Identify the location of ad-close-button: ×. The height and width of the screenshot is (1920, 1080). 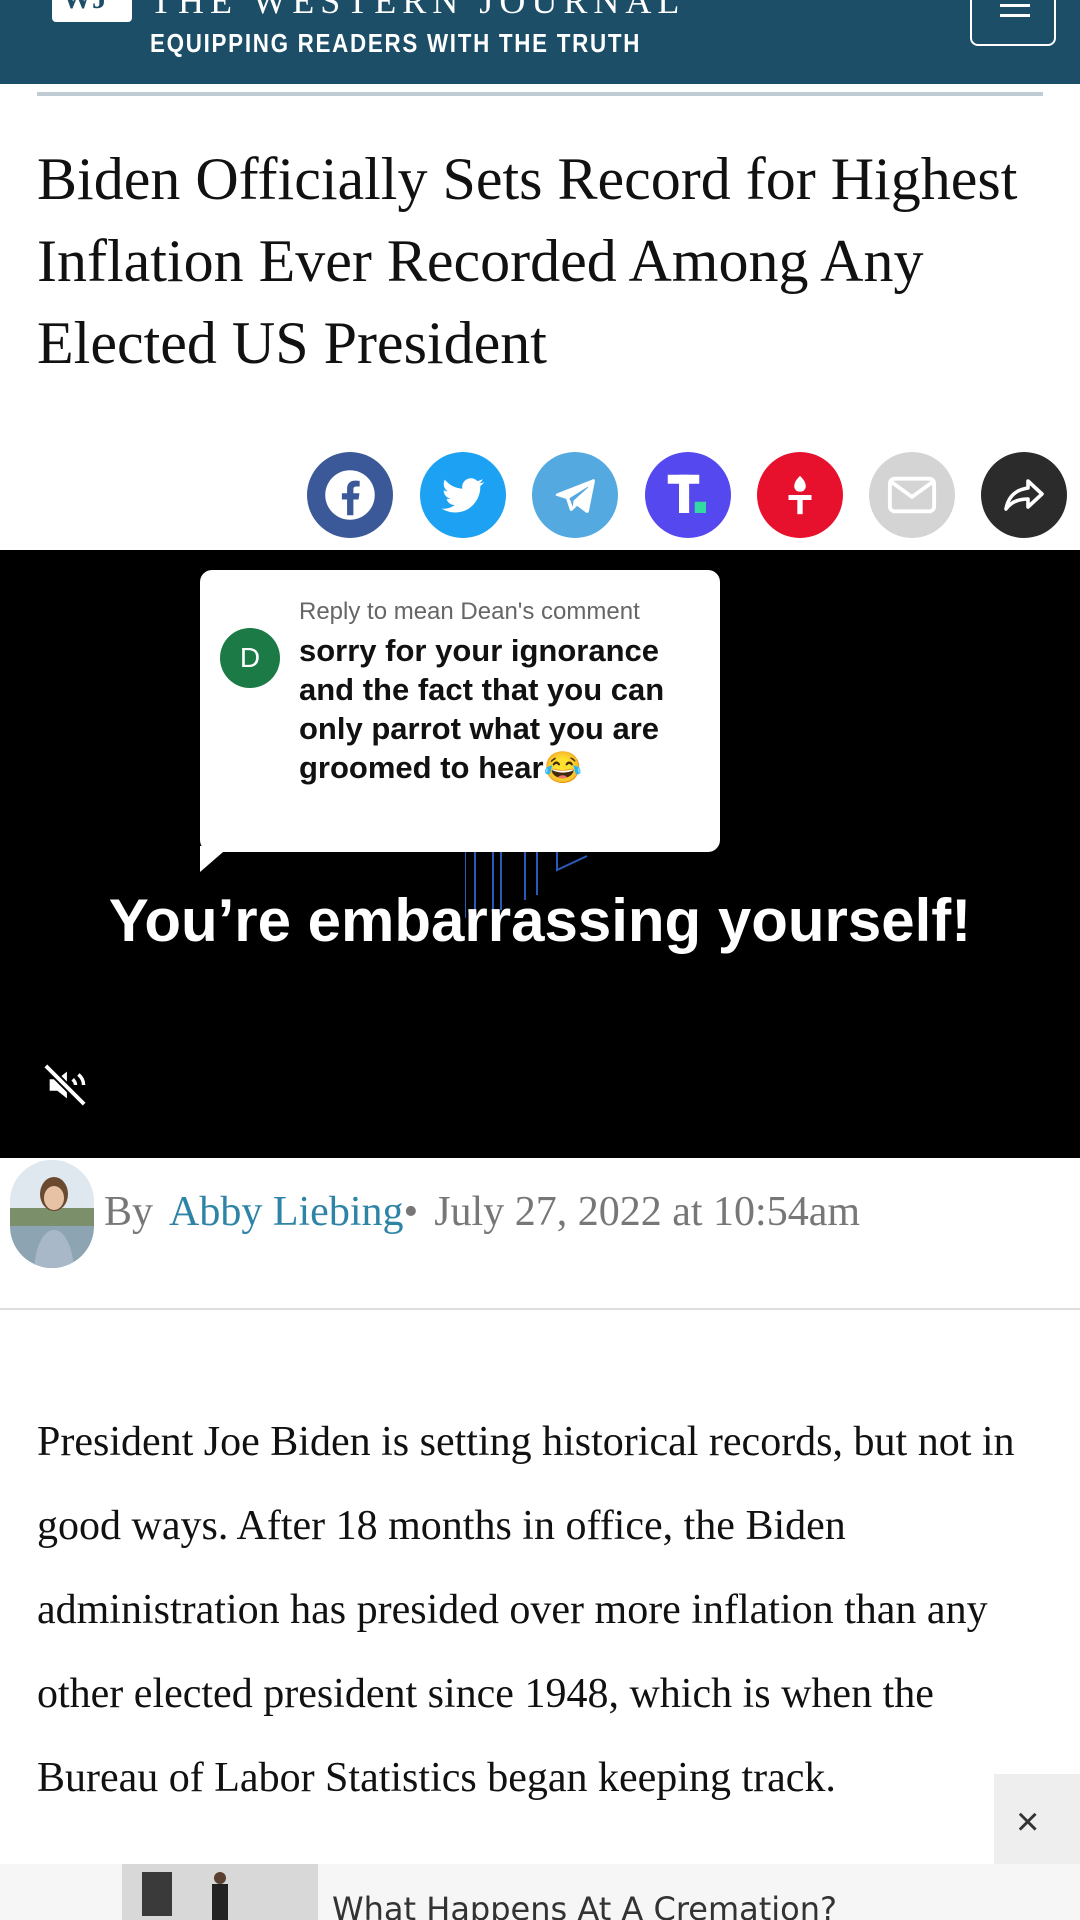
(1037, 1822).